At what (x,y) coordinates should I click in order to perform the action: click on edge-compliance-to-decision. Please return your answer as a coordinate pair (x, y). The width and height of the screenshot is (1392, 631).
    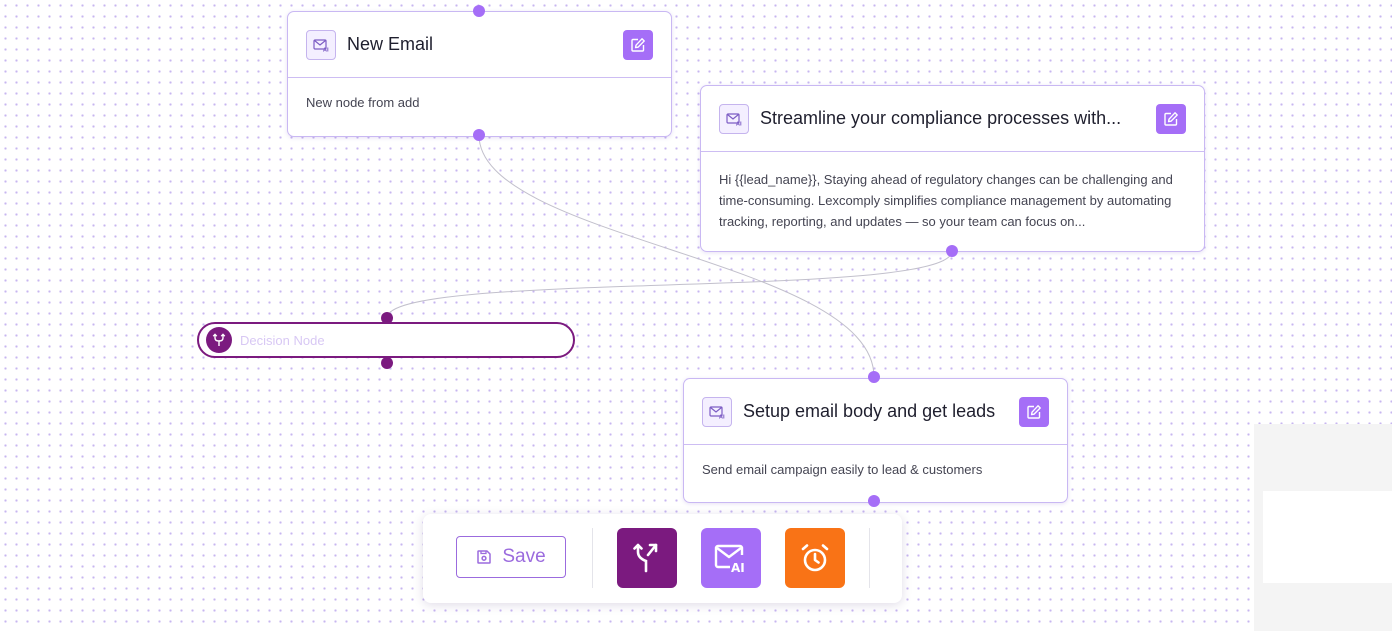
    Looking at the image, I should click on (669, 284).